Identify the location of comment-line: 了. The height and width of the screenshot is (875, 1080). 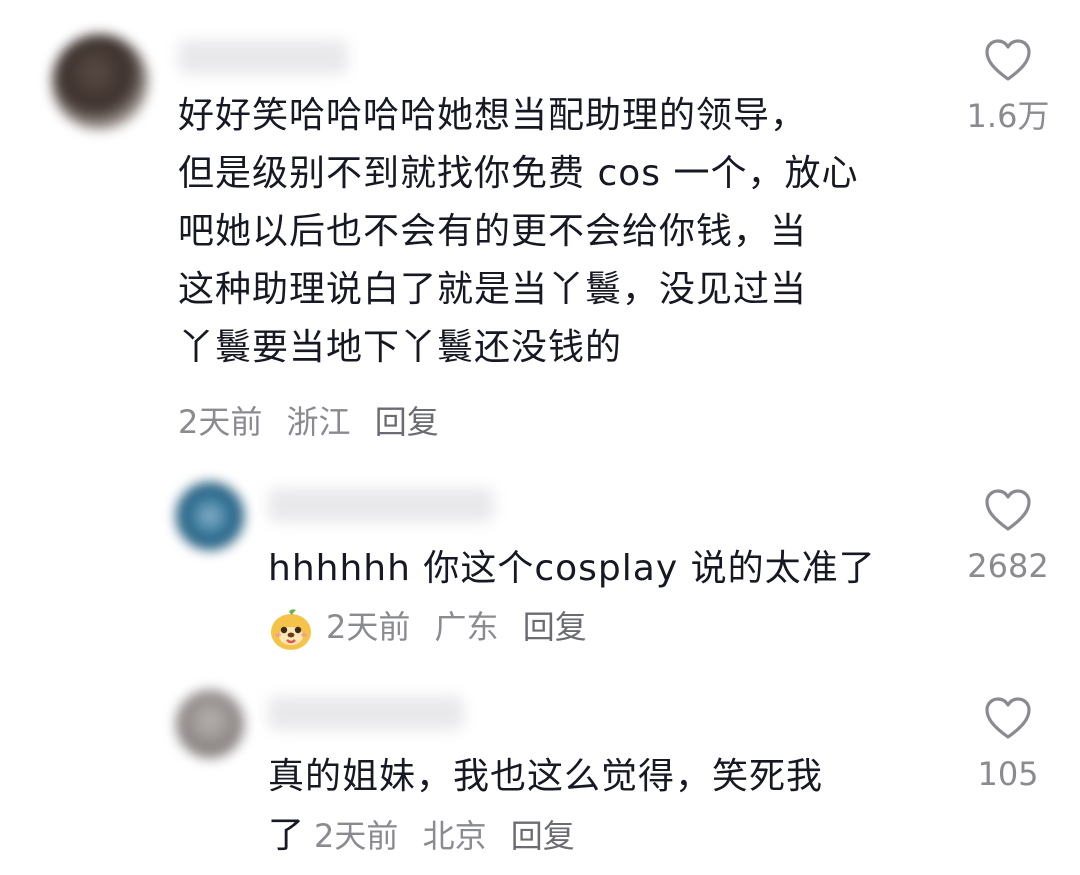
(286, 835).